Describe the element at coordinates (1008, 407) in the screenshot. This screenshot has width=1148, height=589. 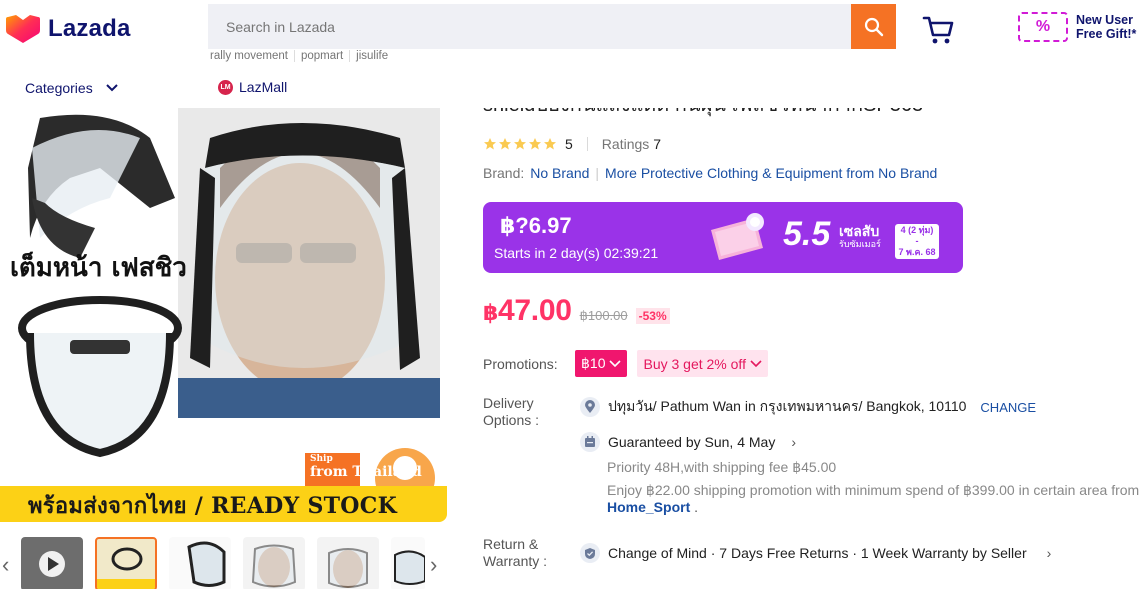
I see `change-address-link: CHANGE` at that location.